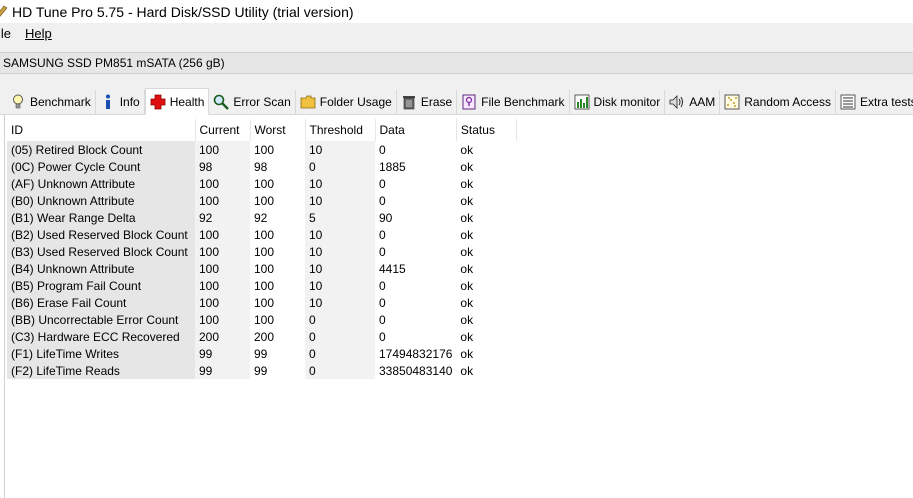 The height and width of the screenshot is (498, 913). What do you see at coordinates (38, 33) in the screenshot?
I see `menu-help-label: Help` at bounding box center [38, 33].